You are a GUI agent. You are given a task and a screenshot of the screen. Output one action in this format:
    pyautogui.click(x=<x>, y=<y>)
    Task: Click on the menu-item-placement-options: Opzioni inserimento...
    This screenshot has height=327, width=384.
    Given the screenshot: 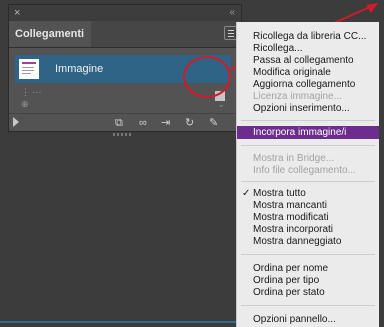 What is the action you would take?
    pyautogui.click(x=308, y=109)
    